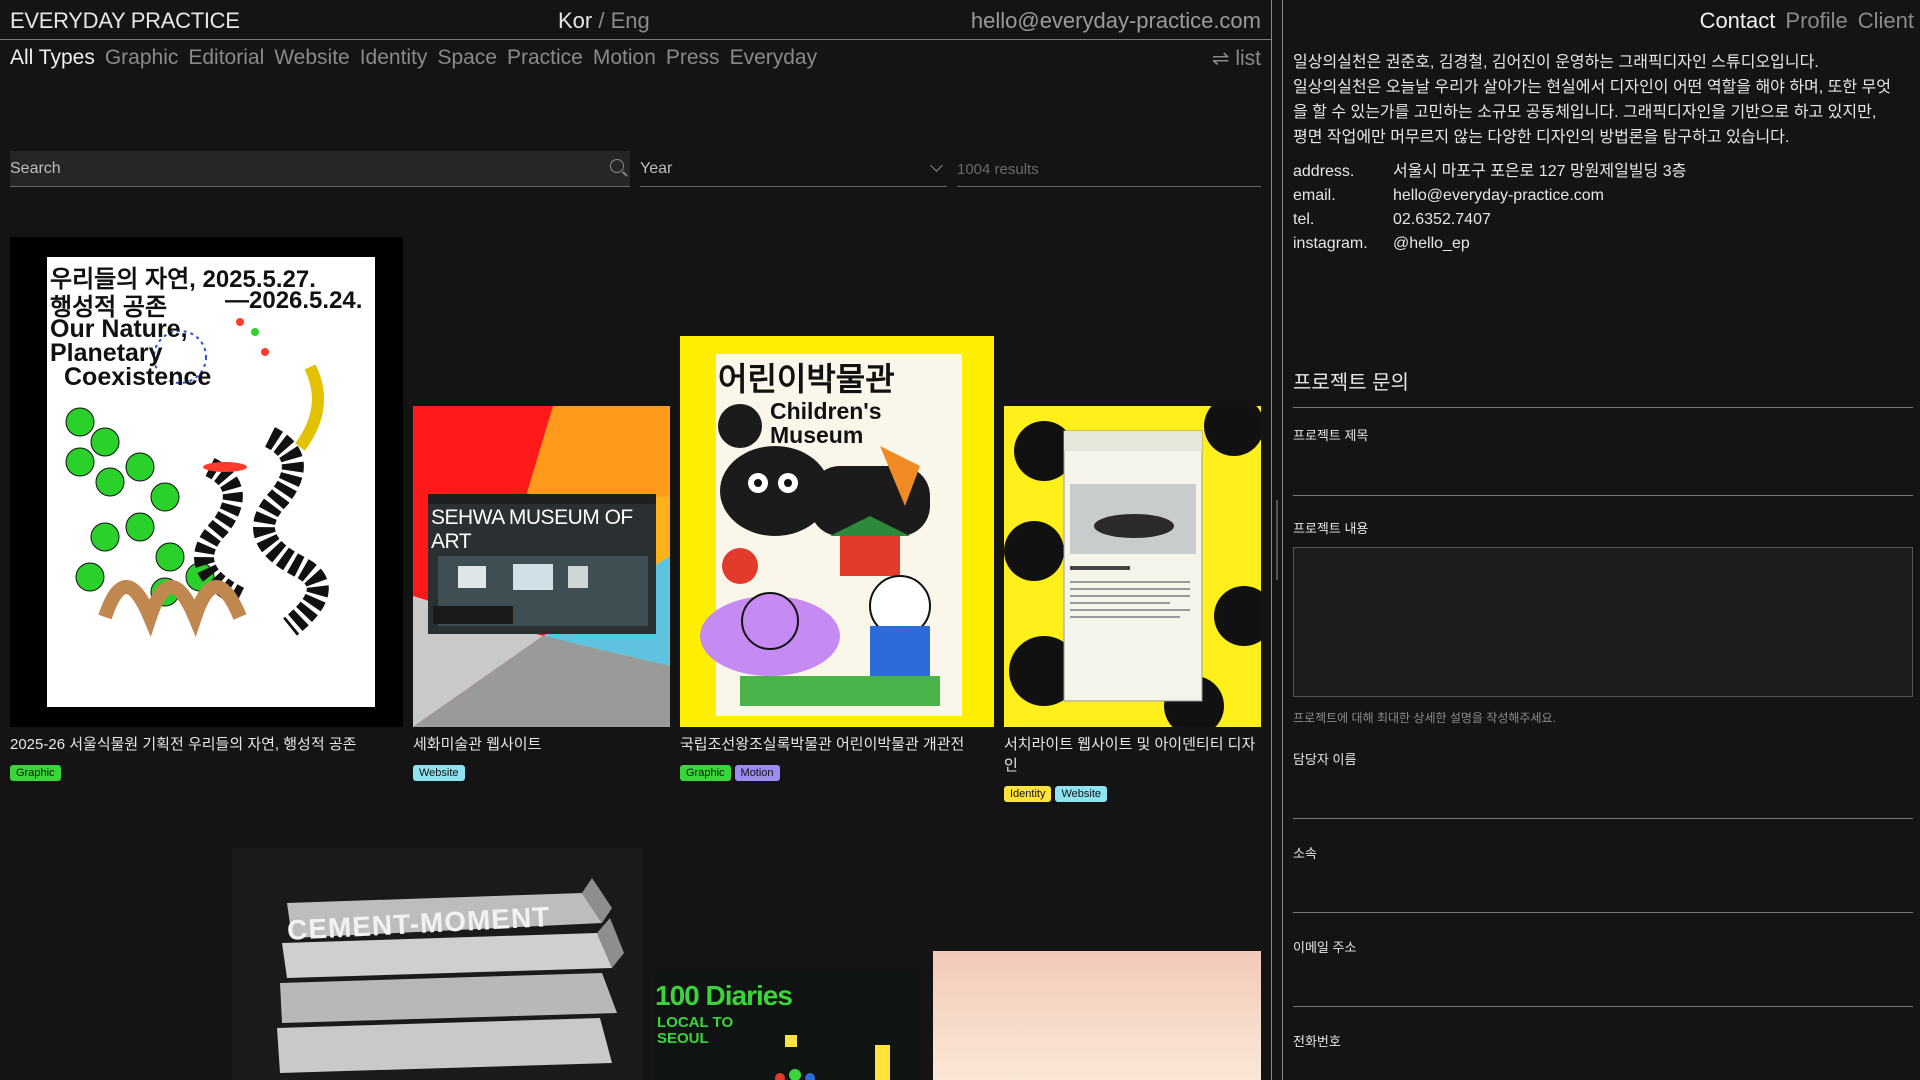 This screenshot has height=1080, width=1920. Describe the element at coordinates (1816, 21) in the screenshot. I see `nav-profile: Profile` at that location.